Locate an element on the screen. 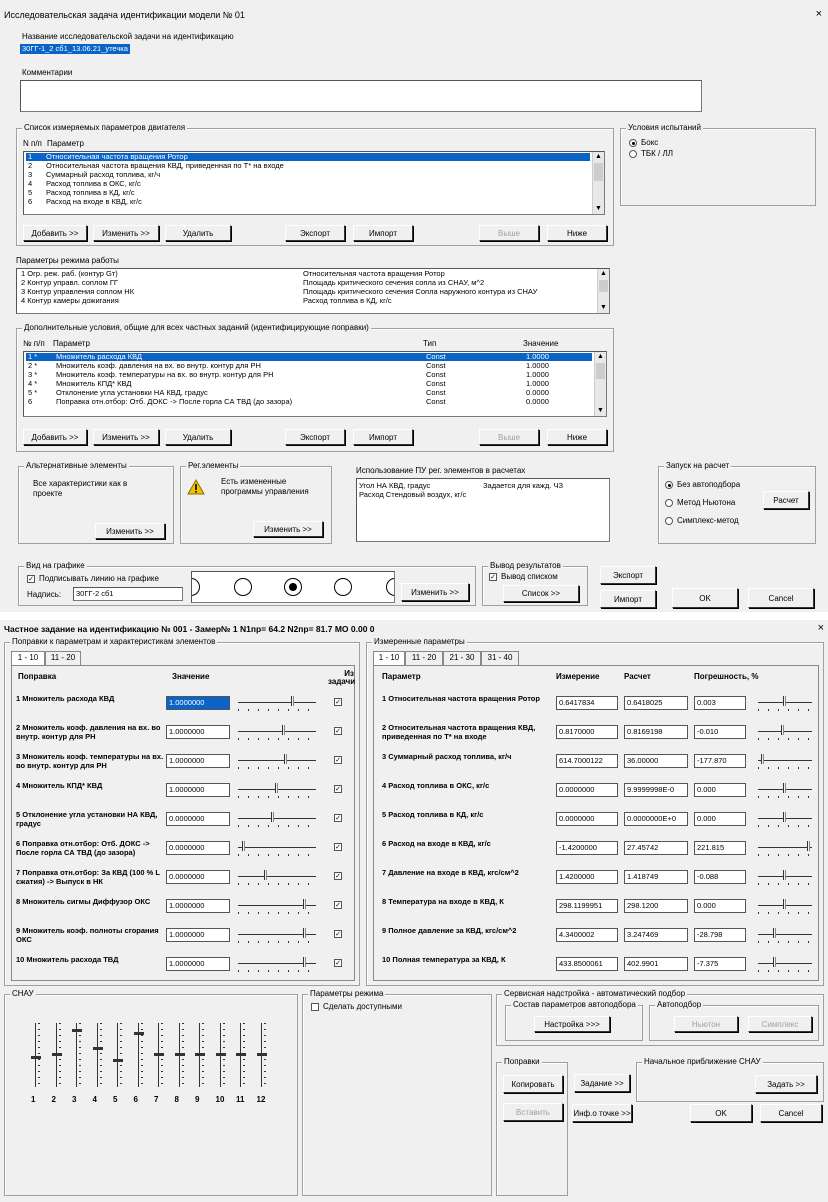 The width and height of the screenshot is (828, 1202). params-scrollbar: ▲ ▼ is located at coordinates (598, 183).